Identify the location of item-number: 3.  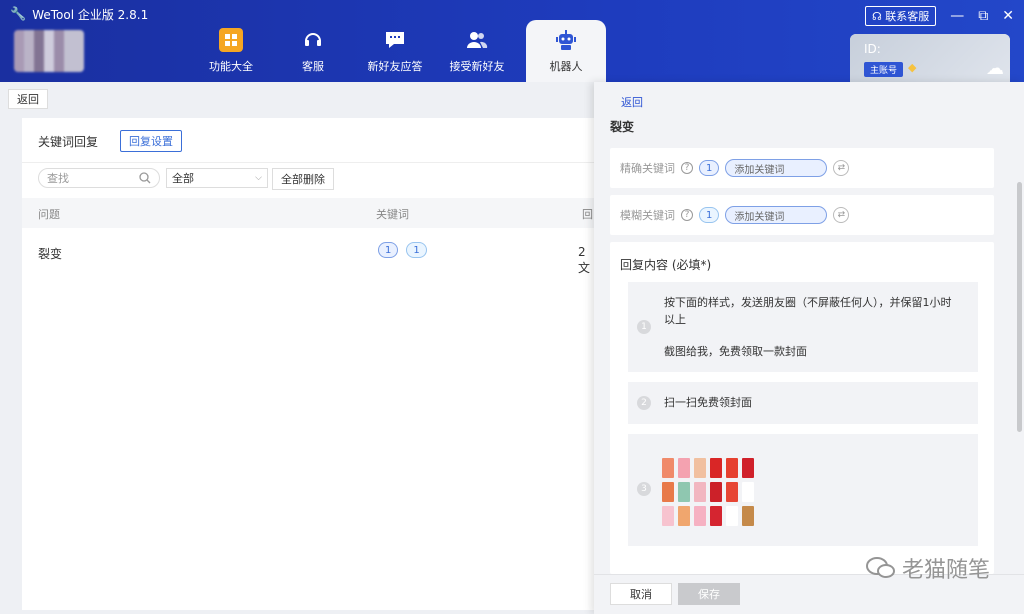
(644, 489).